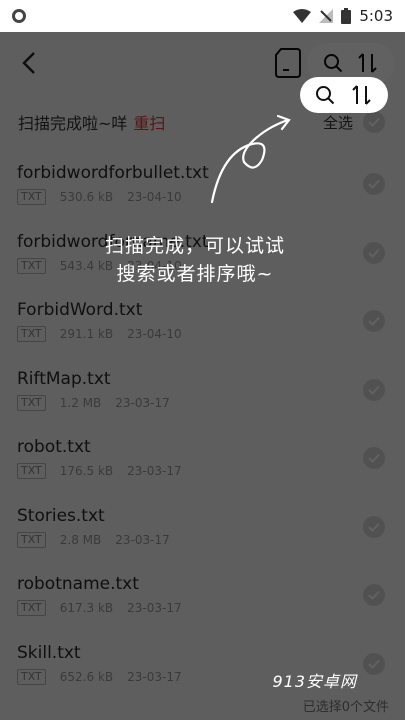 Image resolution: width=405 pixels, height=720 pixels. What do you see at coordinates (337, 122) in the screenshot?
I see `select-all-label: 全选` at bounding box center [337, 122].